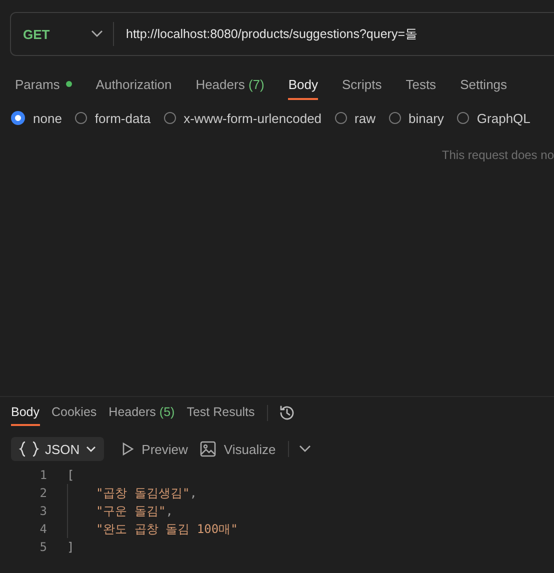  I want to click on line-number: 4, so click(42, 529).